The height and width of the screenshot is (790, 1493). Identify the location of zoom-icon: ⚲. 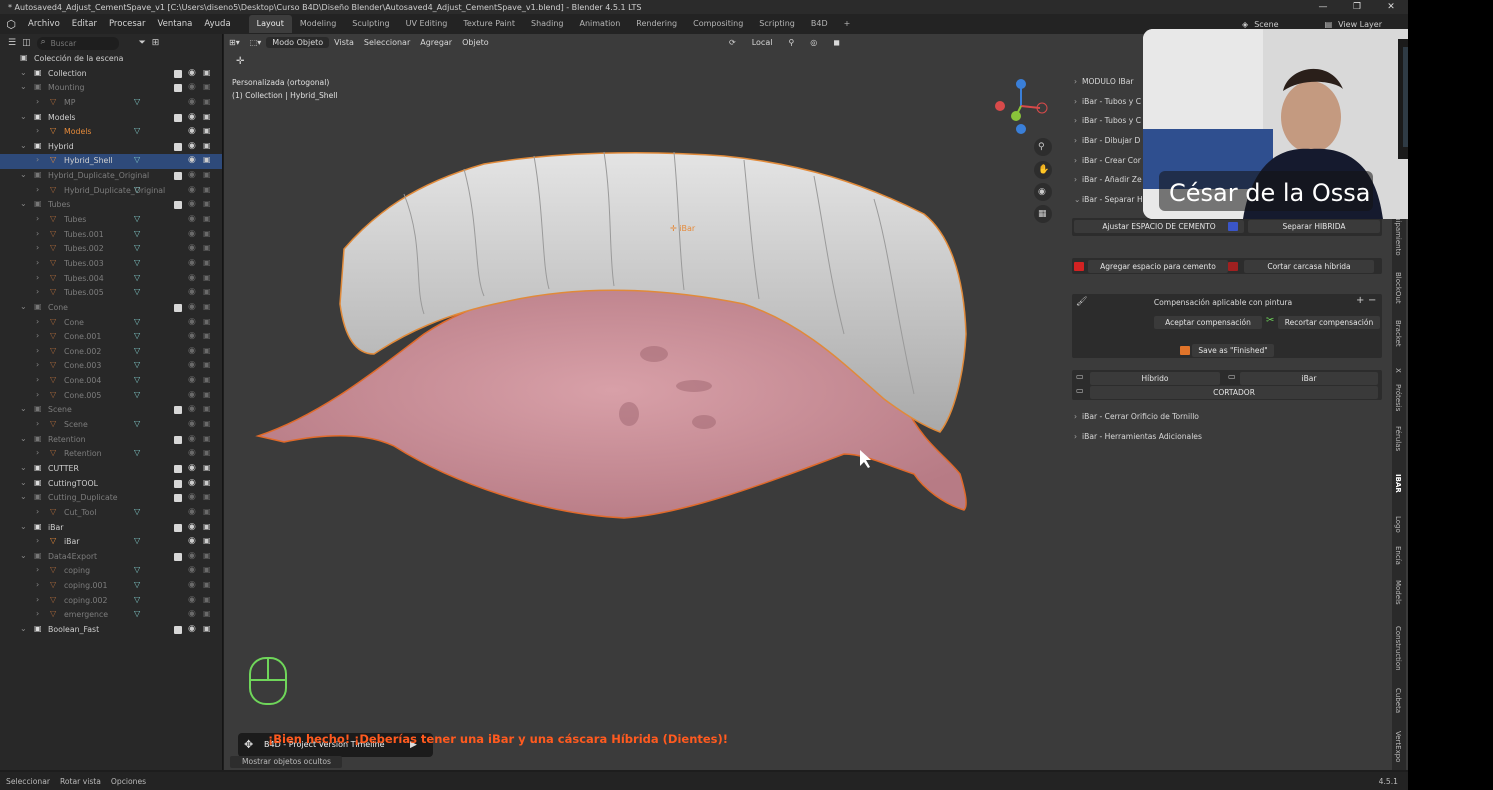
(1041, 147).